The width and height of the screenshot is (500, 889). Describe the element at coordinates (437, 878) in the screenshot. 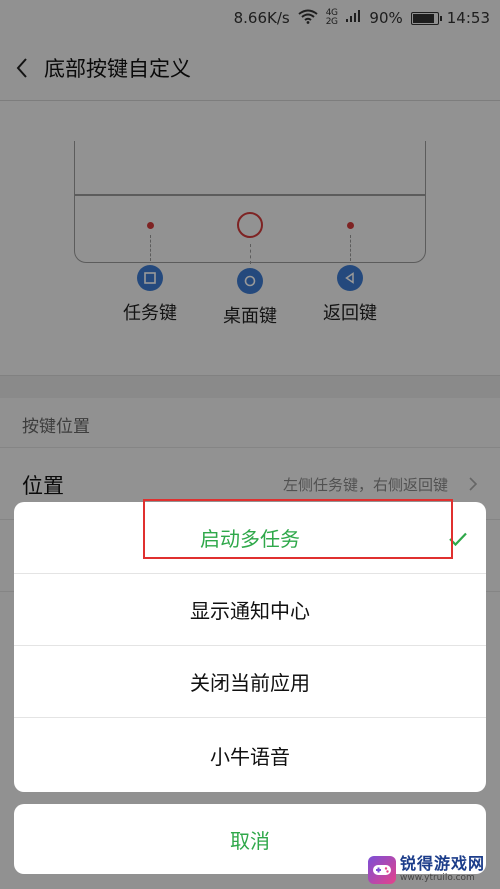

I see `watermark-url: www.ytruilo.com` at that location.